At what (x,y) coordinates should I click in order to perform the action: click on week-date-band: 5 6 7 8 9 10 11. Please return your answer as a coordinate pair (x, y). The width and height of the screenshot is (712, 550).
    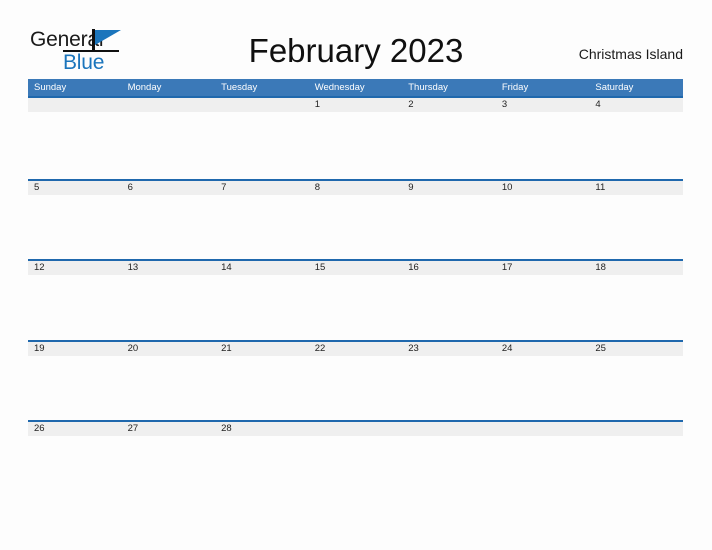
    Looking at the image, I should click on (355, 186).